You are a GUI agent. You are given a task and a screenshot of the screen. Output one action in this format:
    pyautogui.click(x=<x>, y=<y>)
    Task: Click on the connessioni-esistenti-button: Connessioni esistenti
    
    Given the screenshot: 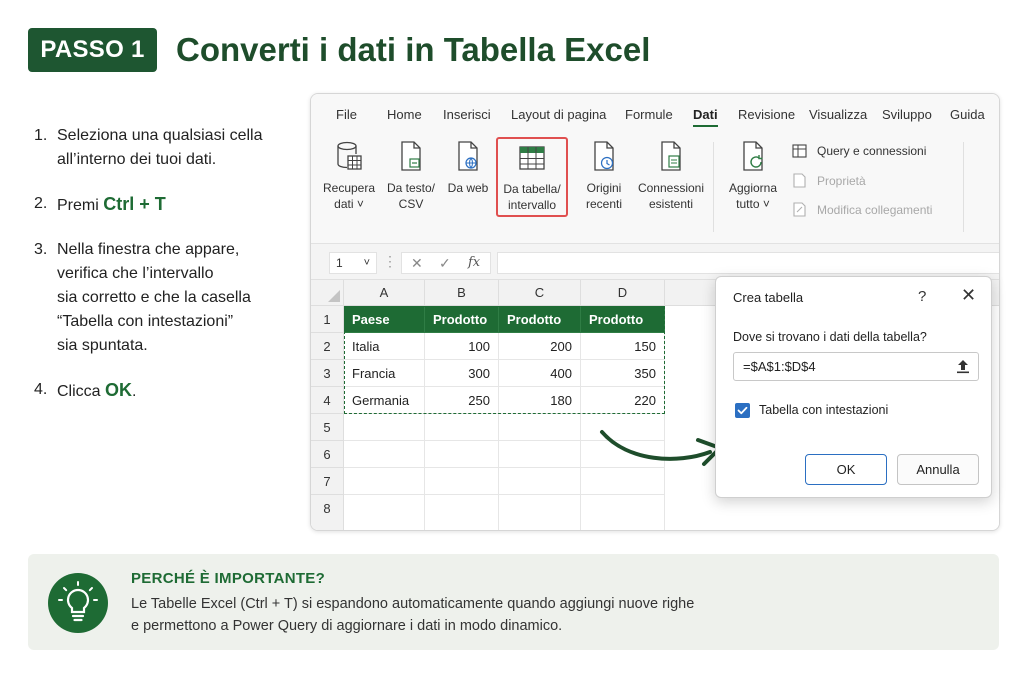 What is the action you would take?
    pyautogui.click(x=671, y=176)
    